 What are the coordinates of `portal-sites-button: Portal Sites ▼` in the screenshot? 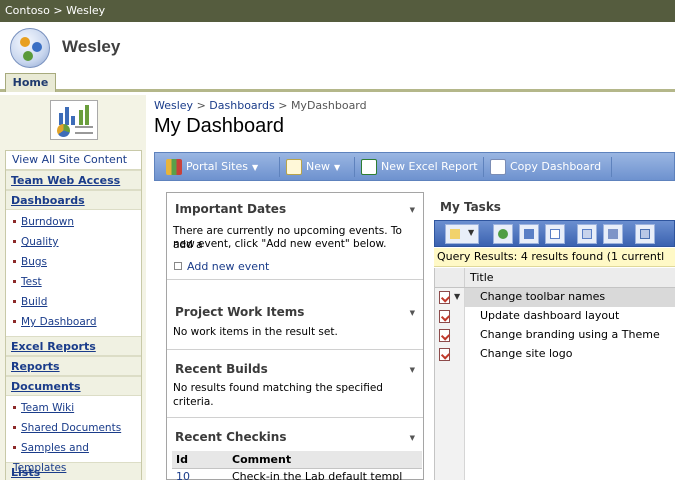 It's located at (210, 167).